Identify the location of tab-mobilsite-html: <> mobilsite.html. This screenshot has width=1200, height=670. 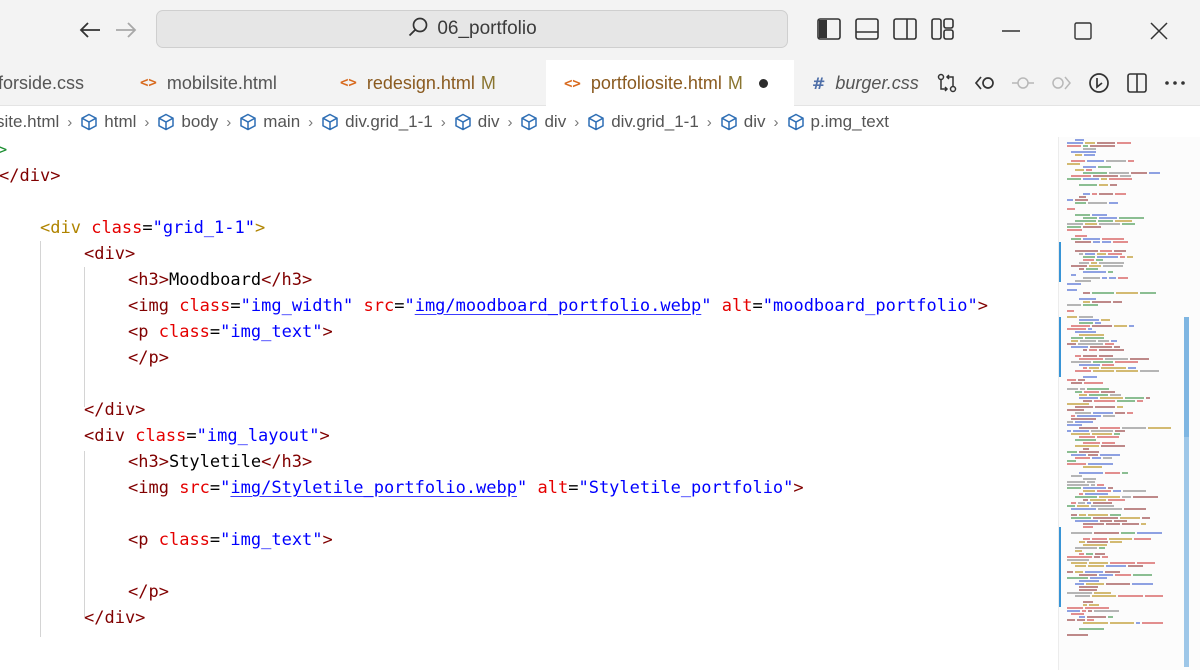
(228, 83).